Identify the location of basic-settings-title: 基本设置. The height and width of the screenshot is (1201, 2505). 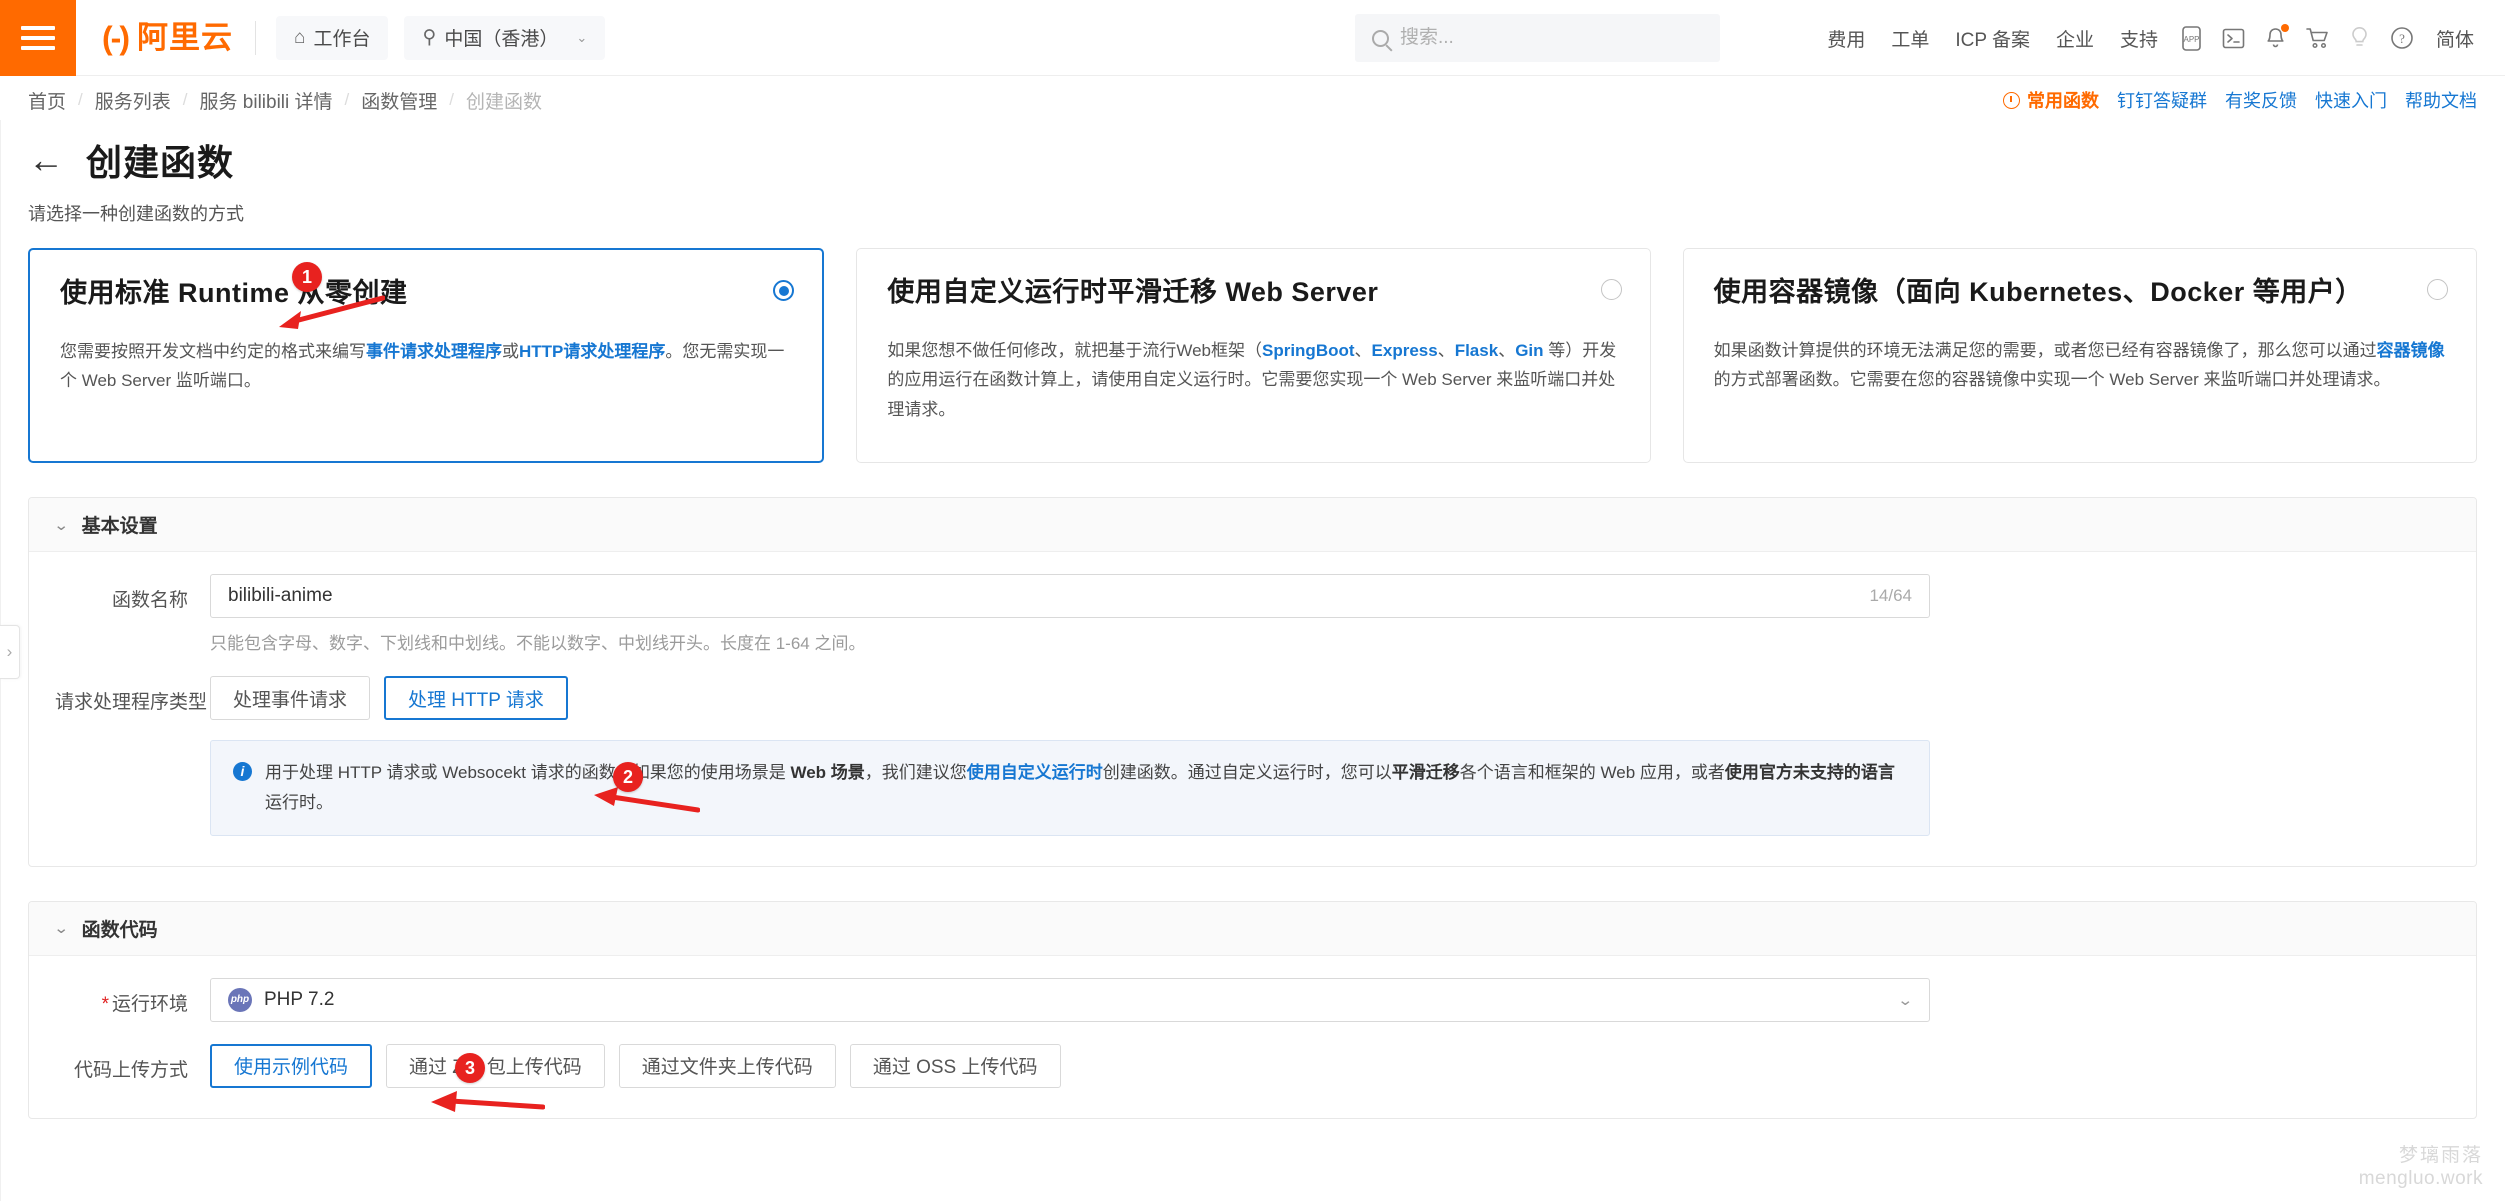
(119, 526).